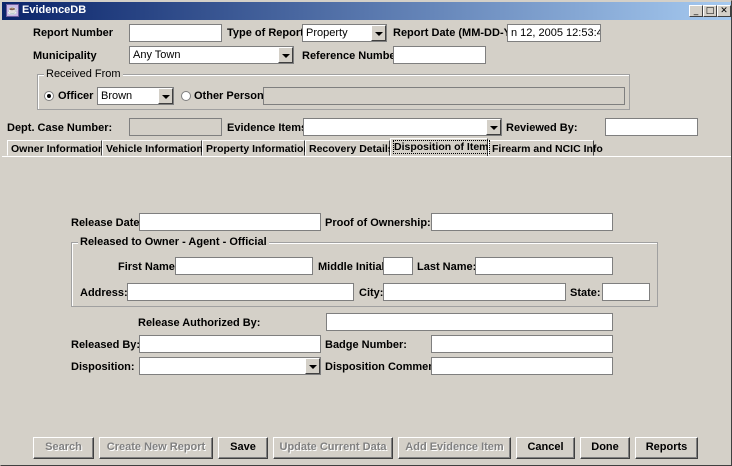 The image size is (732, 466). Describe the element at coordinates (106, 345) in the screenshot. I see `released-by-label: Released By:` at that location.